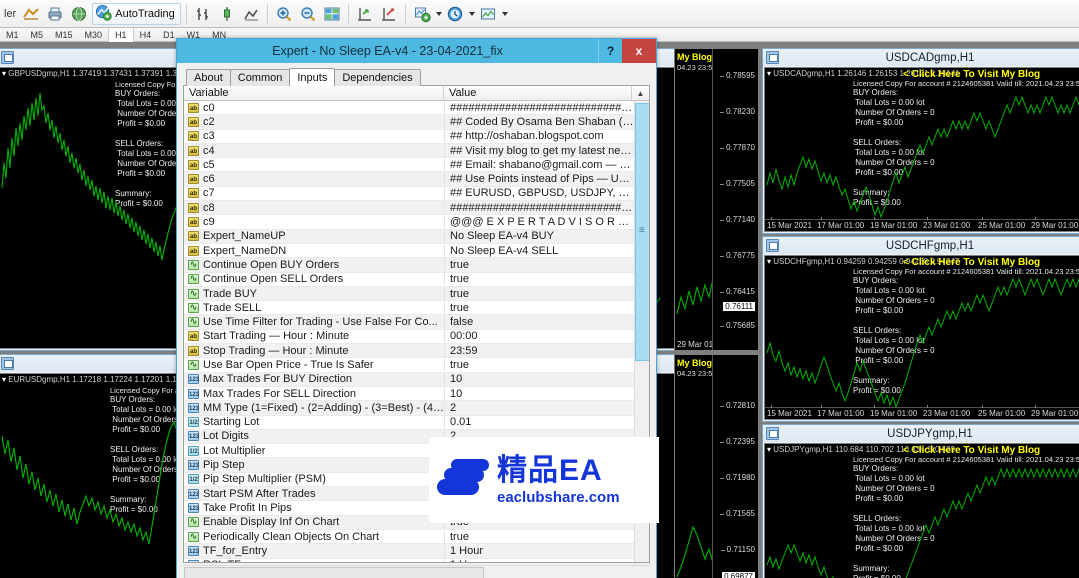  I want to click on timeframe-m5: M5, so click(37, 35).